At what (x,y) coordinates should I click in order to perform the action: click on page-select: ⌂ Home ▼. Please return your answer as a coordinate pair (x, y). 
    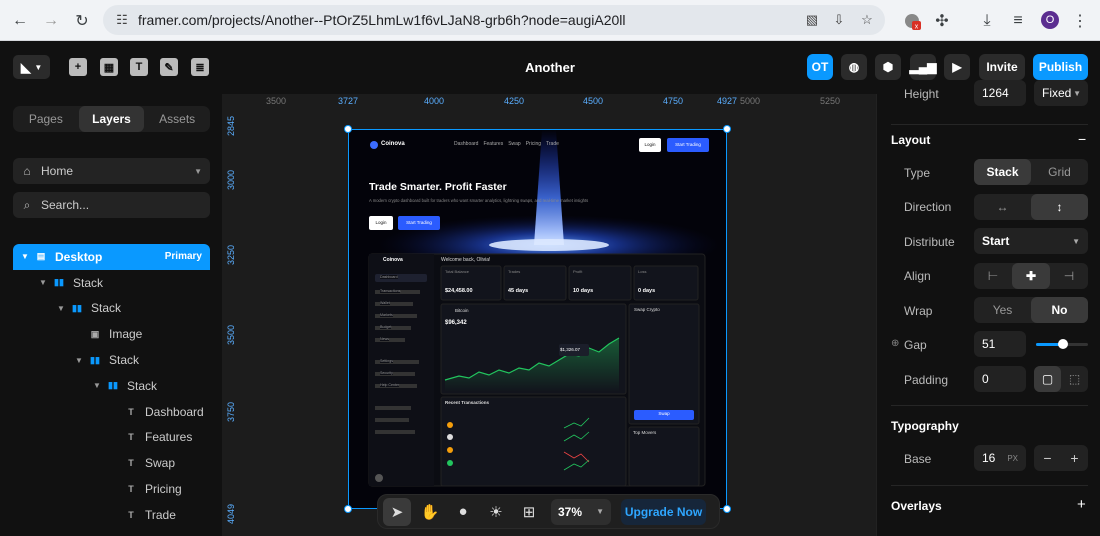
    Looking at the image, I should click on (111, 171).